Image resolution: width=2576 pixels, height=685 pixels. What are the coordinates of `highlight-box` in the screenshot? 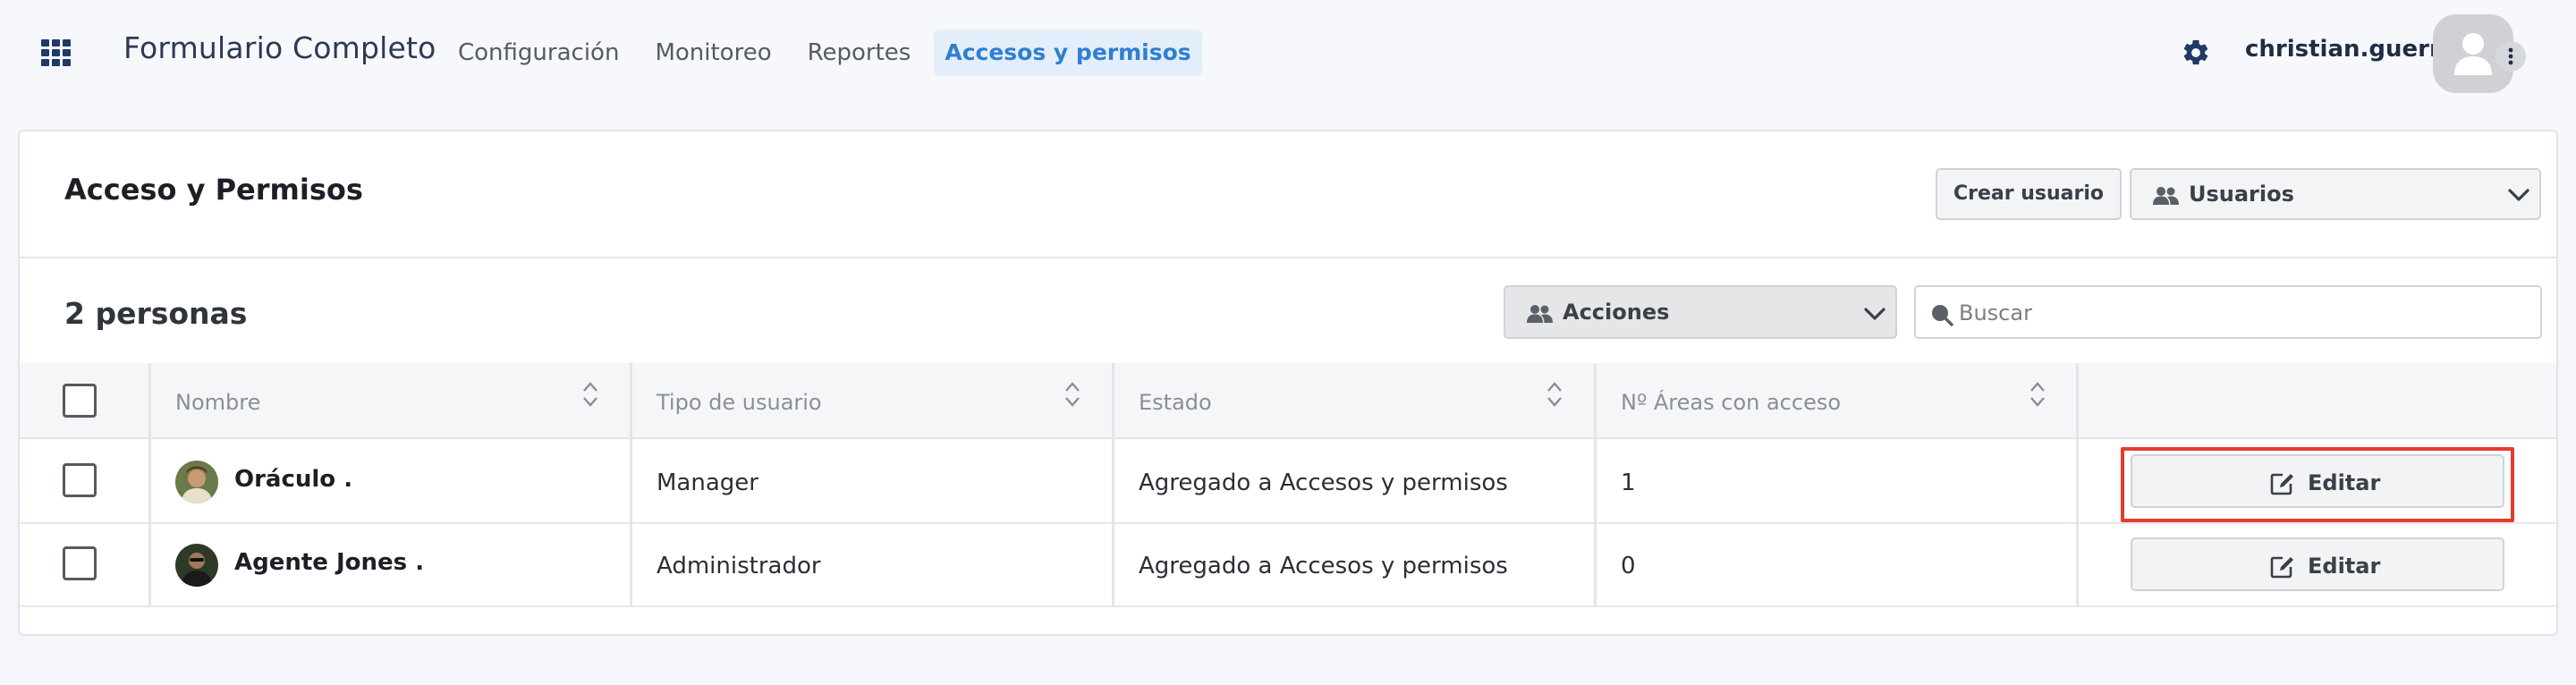 It's located at (2317, 484).